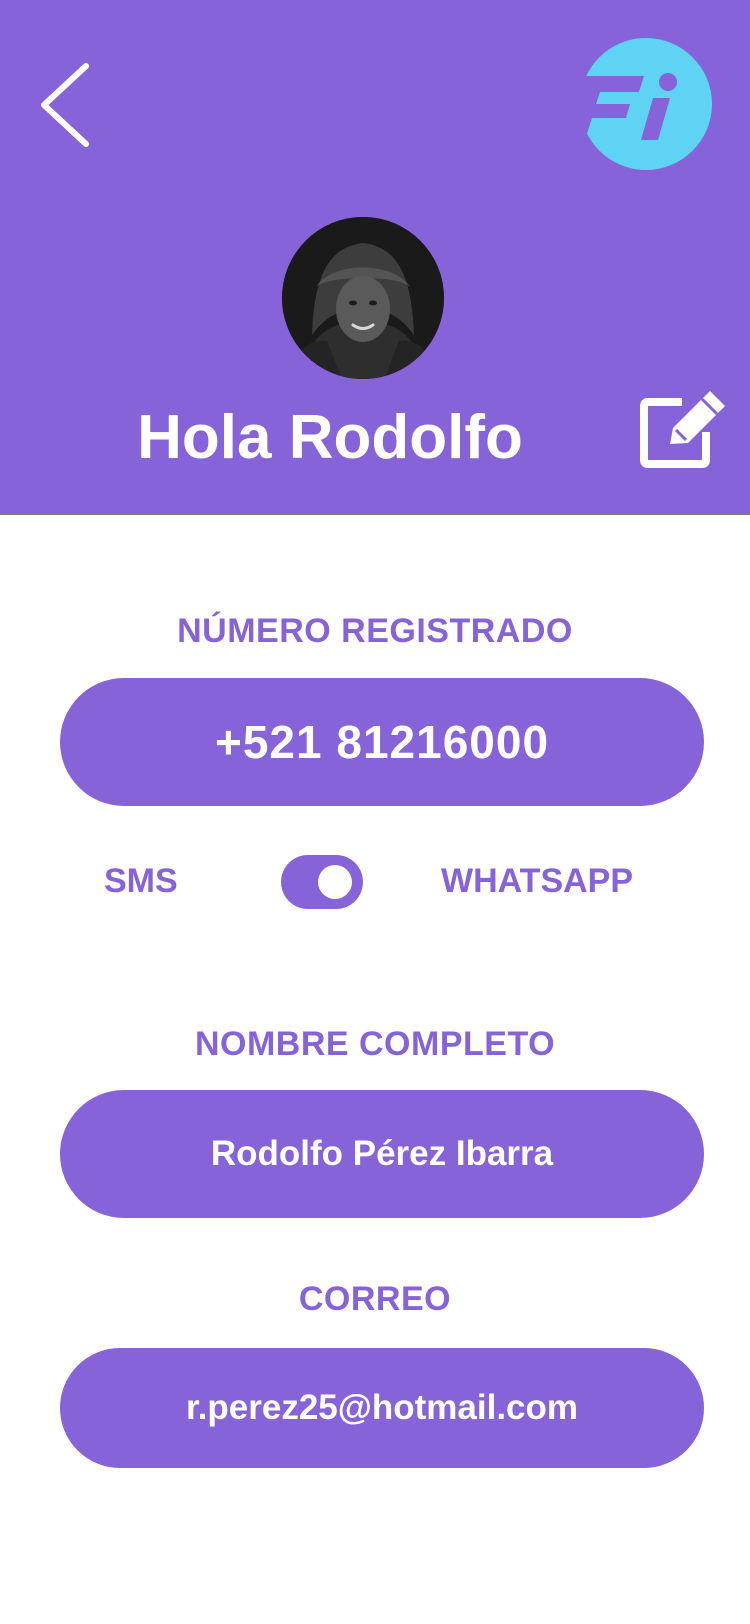  What do you see at coordinates (537, 881) in the screenshot?
I see `whatsapp-option-label: WHATSAPP` at bounding box center [537, 881].